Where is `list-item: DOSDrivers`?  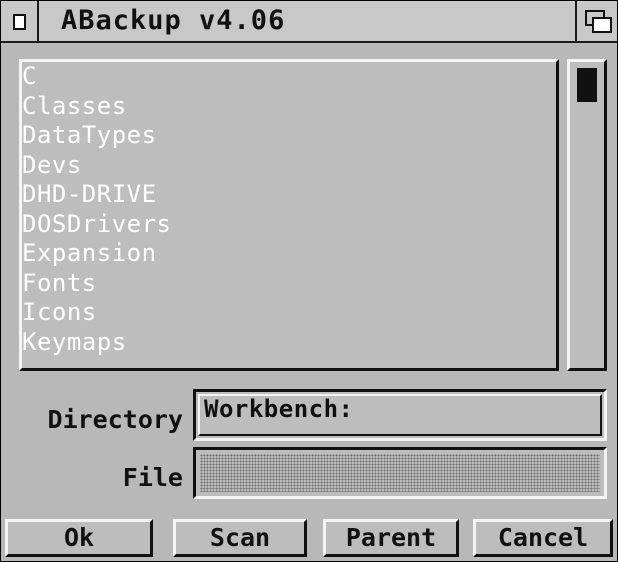 list-item: DOSDrivers is located at coordinates (289, 225).